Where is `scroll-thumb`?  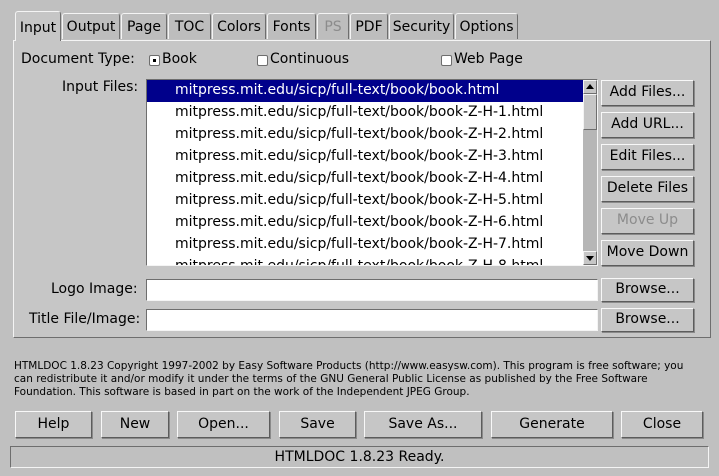 scroll-thumb is located at coordinates (590, 112).